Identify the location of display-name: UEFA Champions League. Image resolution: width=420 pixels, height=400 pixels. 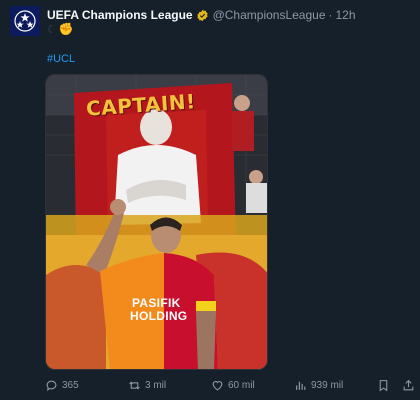
(120, 15).